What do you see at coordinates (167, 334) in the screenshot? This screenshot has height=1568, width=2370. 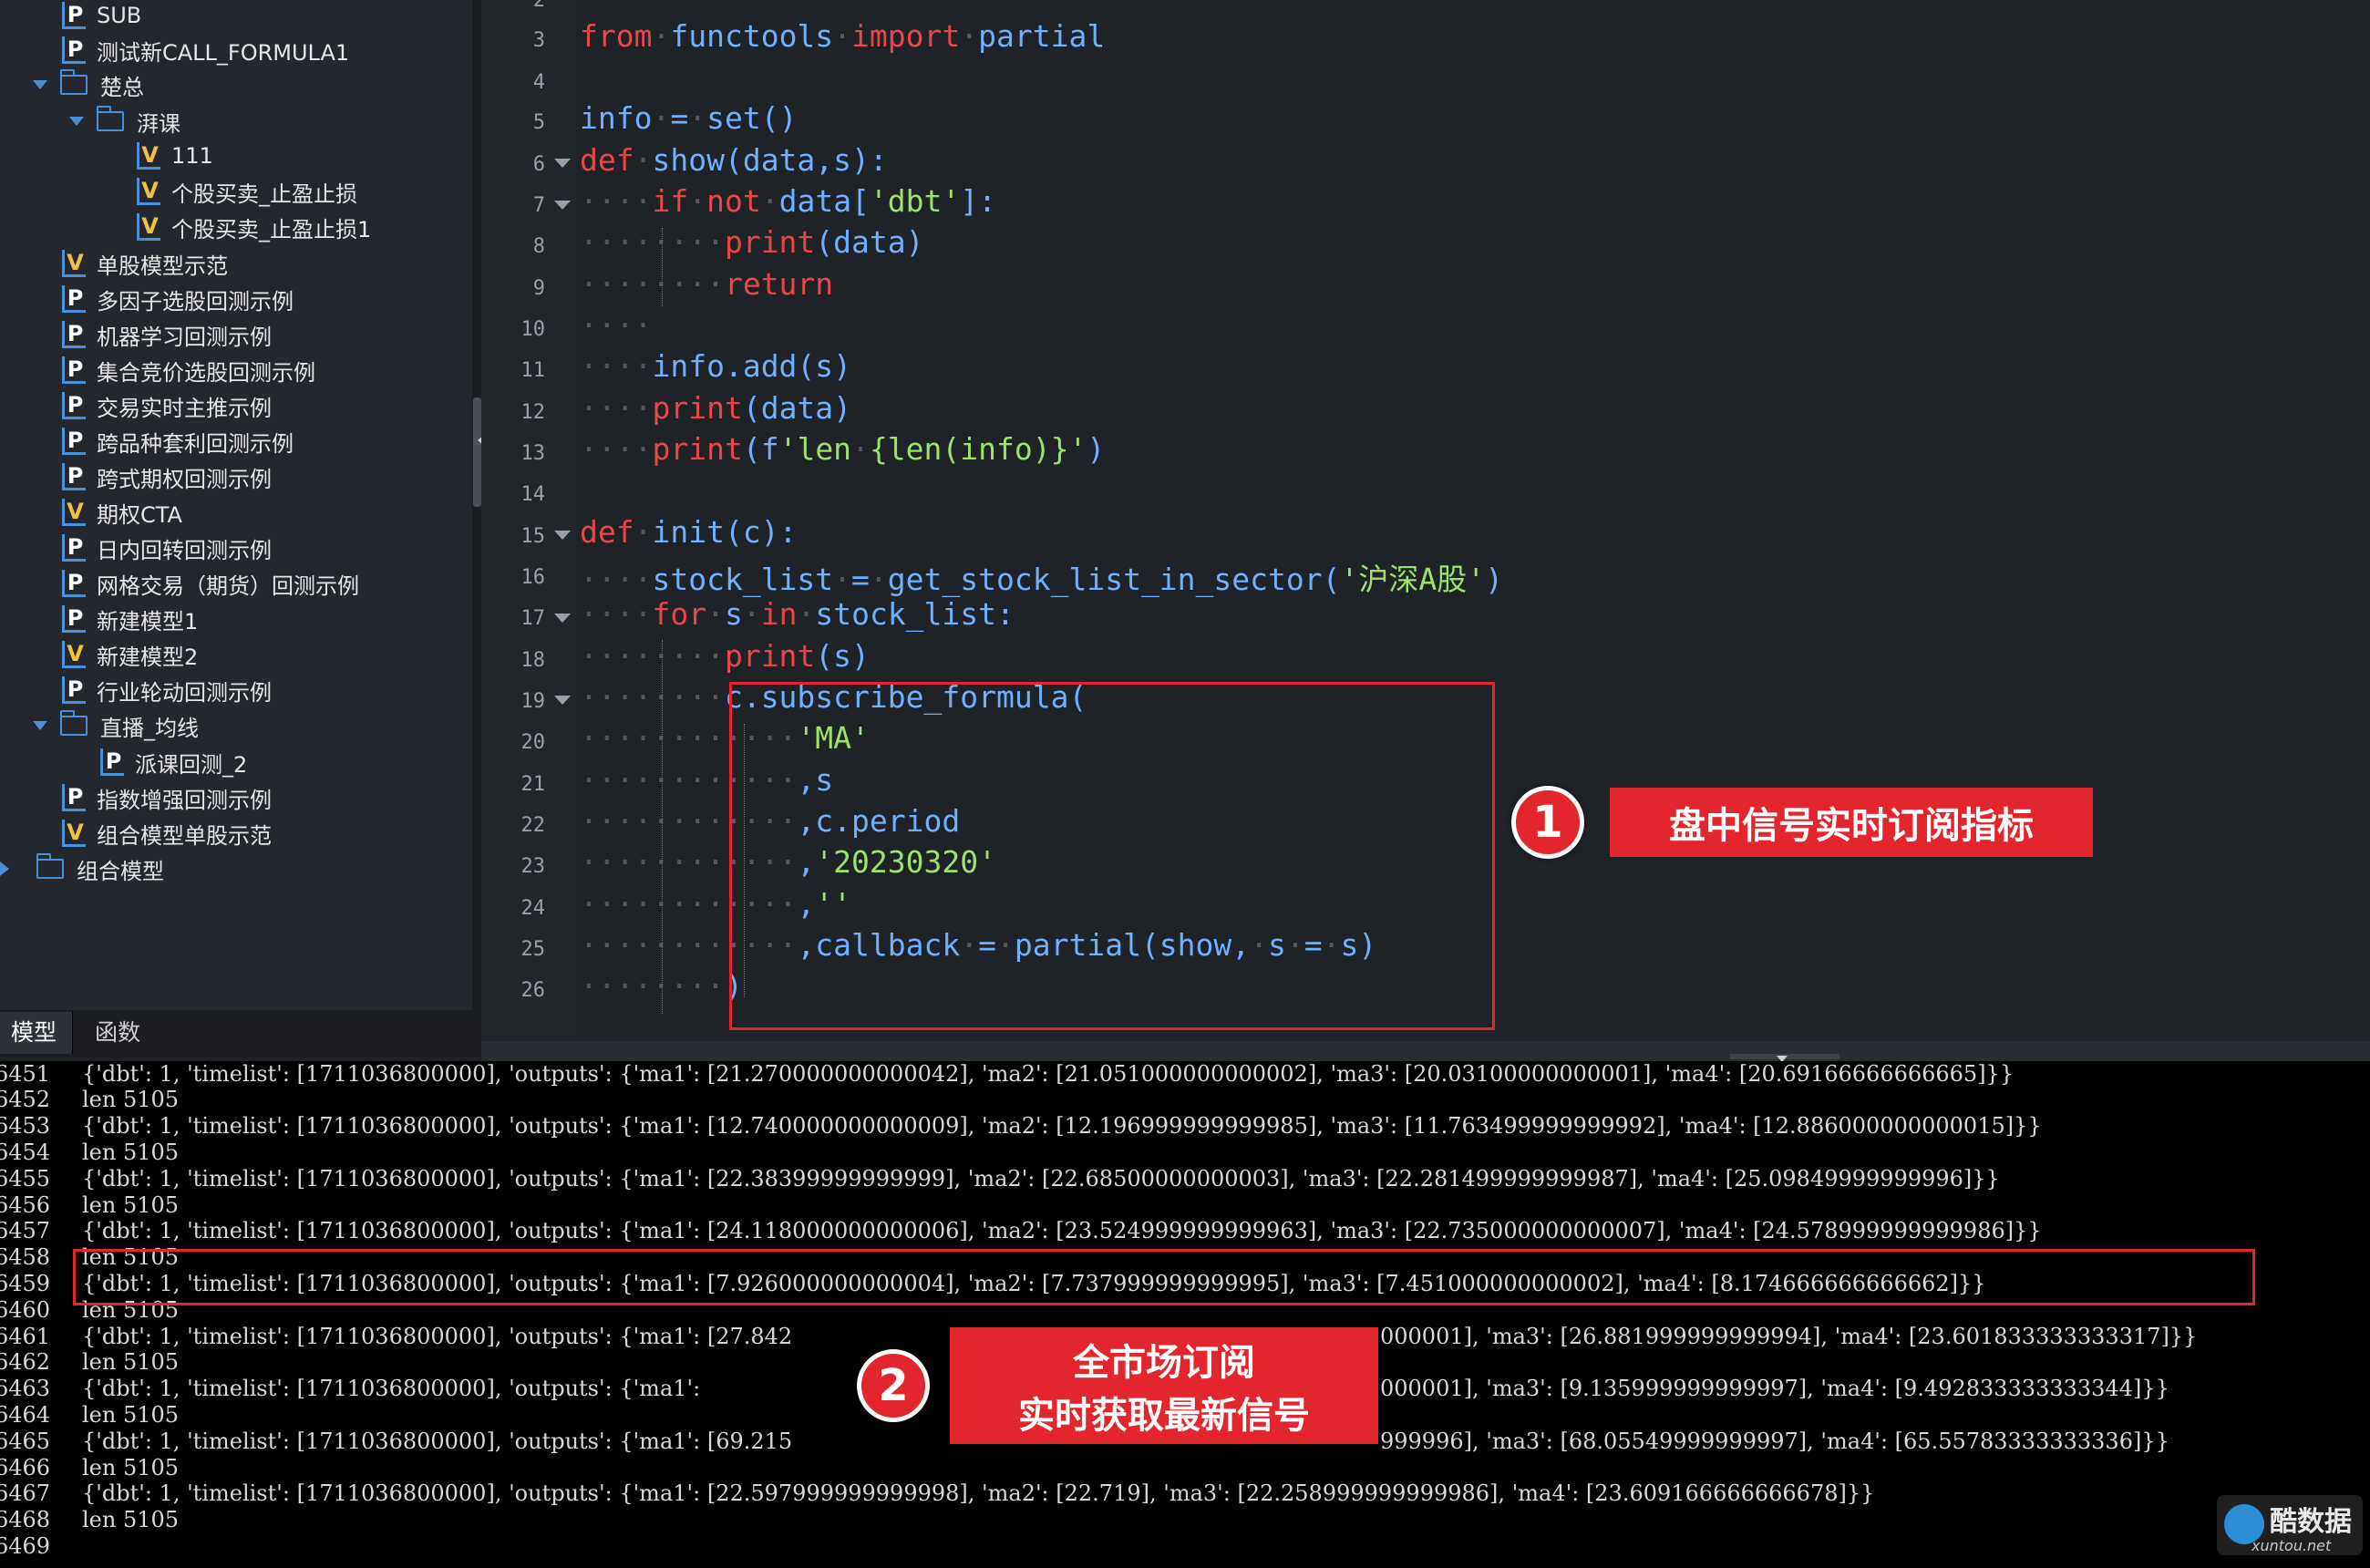 I see `tree-item-ml: P 机器学习回测示例` at bounding box center [167, 334].